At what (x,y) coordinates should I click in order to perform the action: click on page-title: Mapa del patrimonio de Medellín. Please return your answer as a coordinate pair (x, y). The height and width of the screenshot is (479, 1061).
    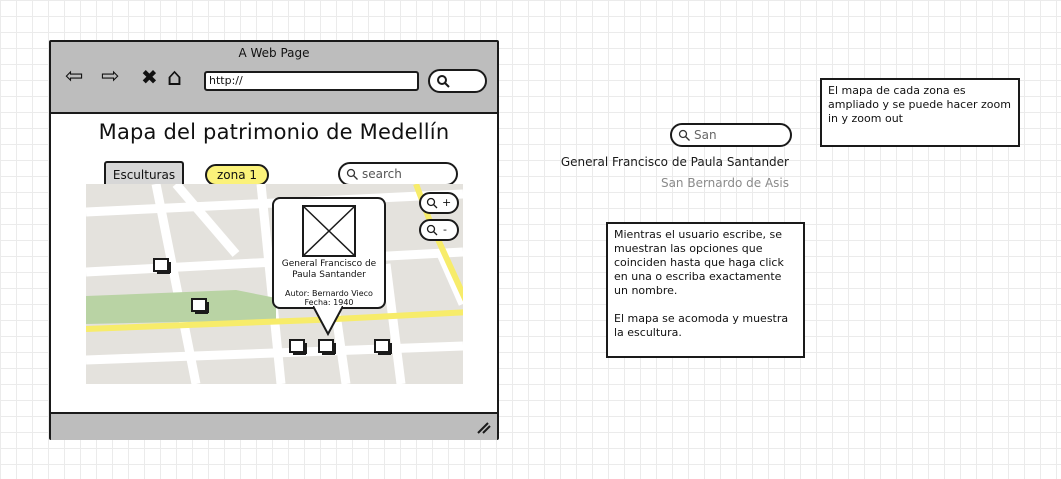
    Looking at the image, I should click on (274, 132).